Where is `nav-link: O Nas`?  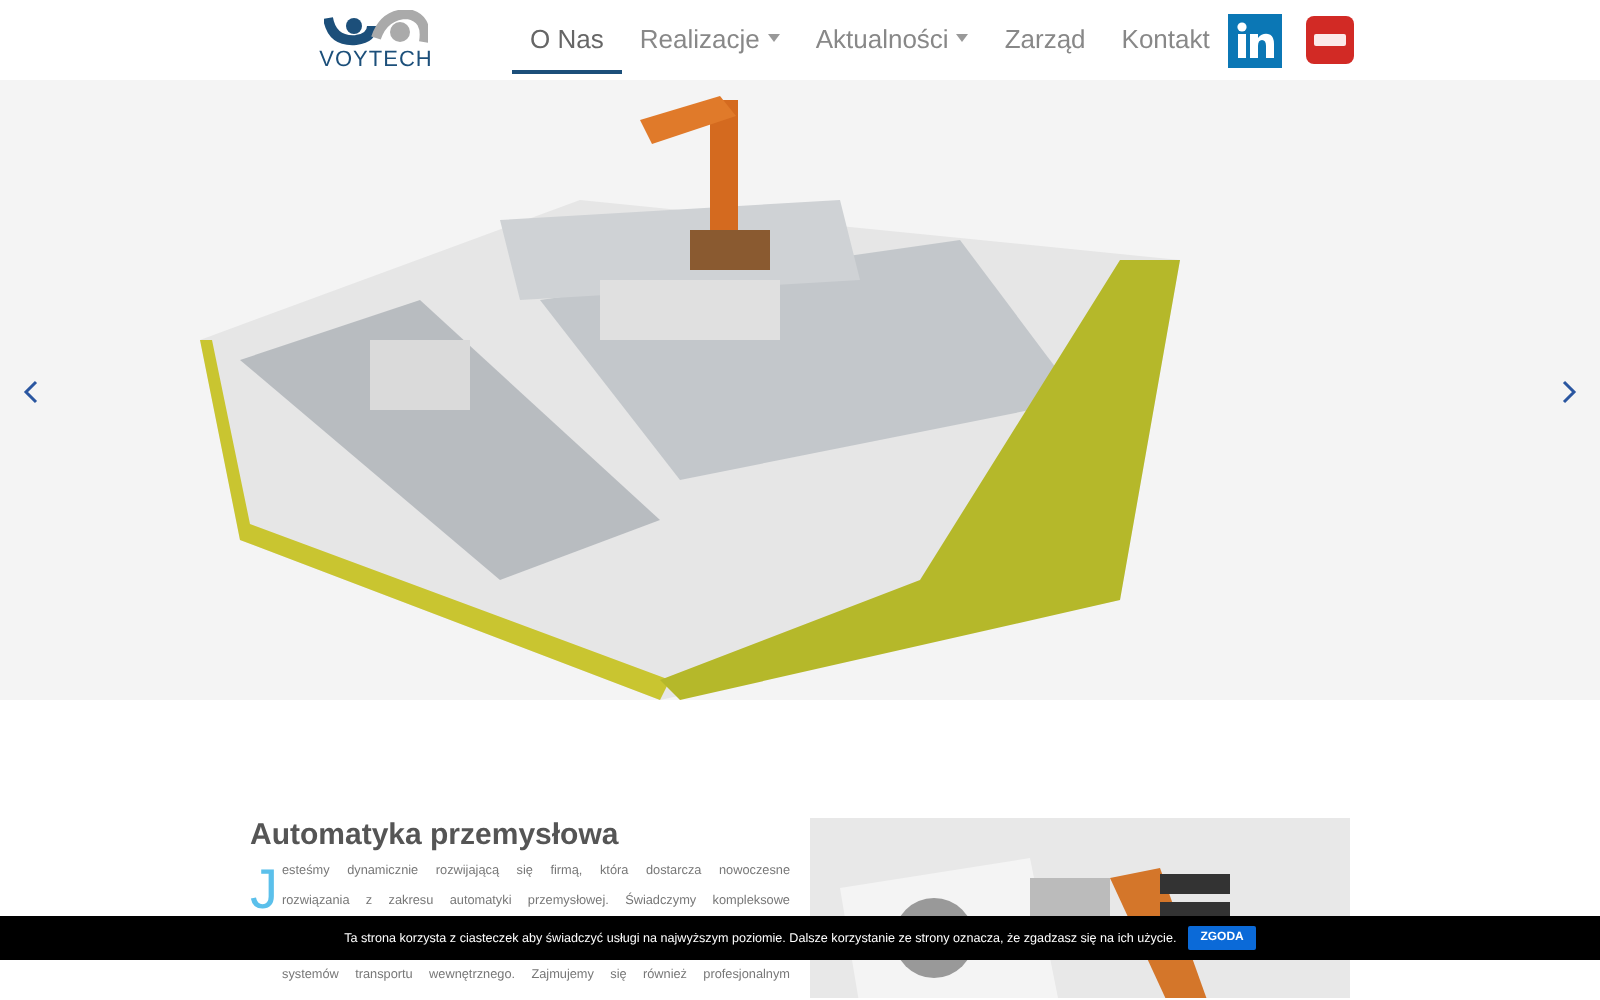 nav-link: O Nas is located at coordinates (567, 40).